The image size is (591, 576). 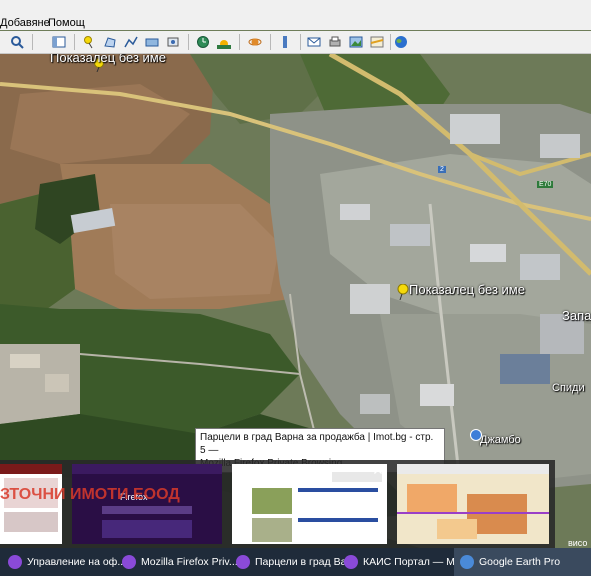 I want to click on google-earth-icon, so click(x=467, y=562).